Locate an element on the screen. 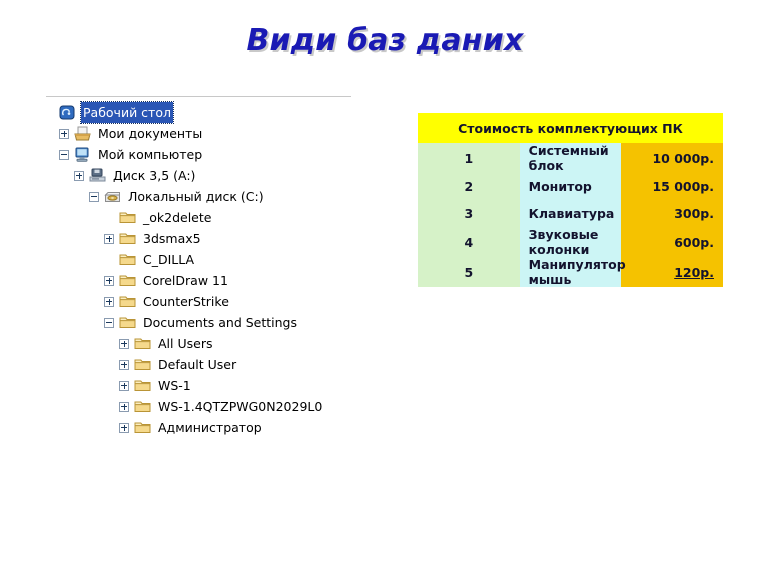 The width and height of the screenshot is (770, 577). tree-node: C_DILLA is located at coordinates (204, 259).